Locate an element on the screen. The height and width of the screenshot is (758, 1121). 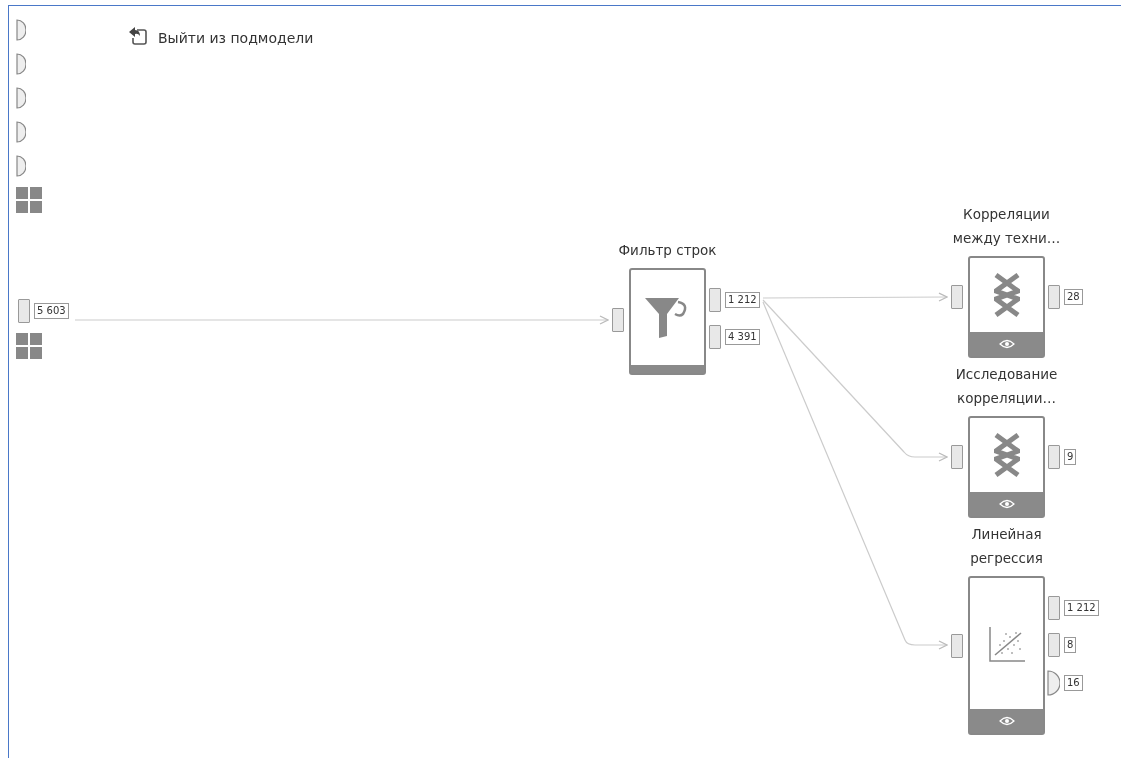
scatter-plot-icon is located at coordinates (1006, 643).